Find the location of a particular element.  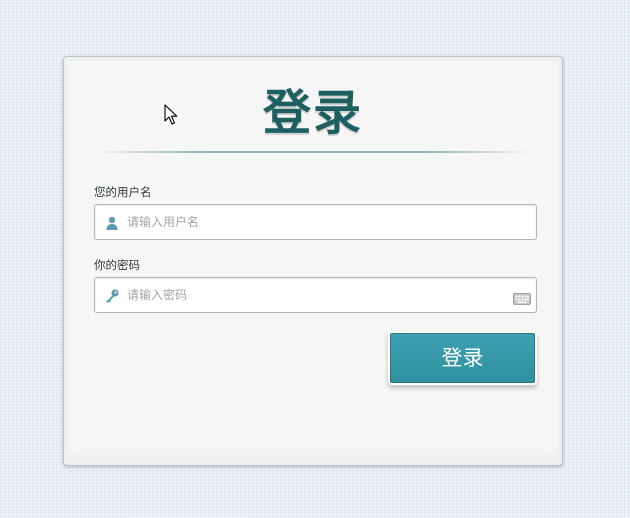

username-input is located at coordinates (312, 222).